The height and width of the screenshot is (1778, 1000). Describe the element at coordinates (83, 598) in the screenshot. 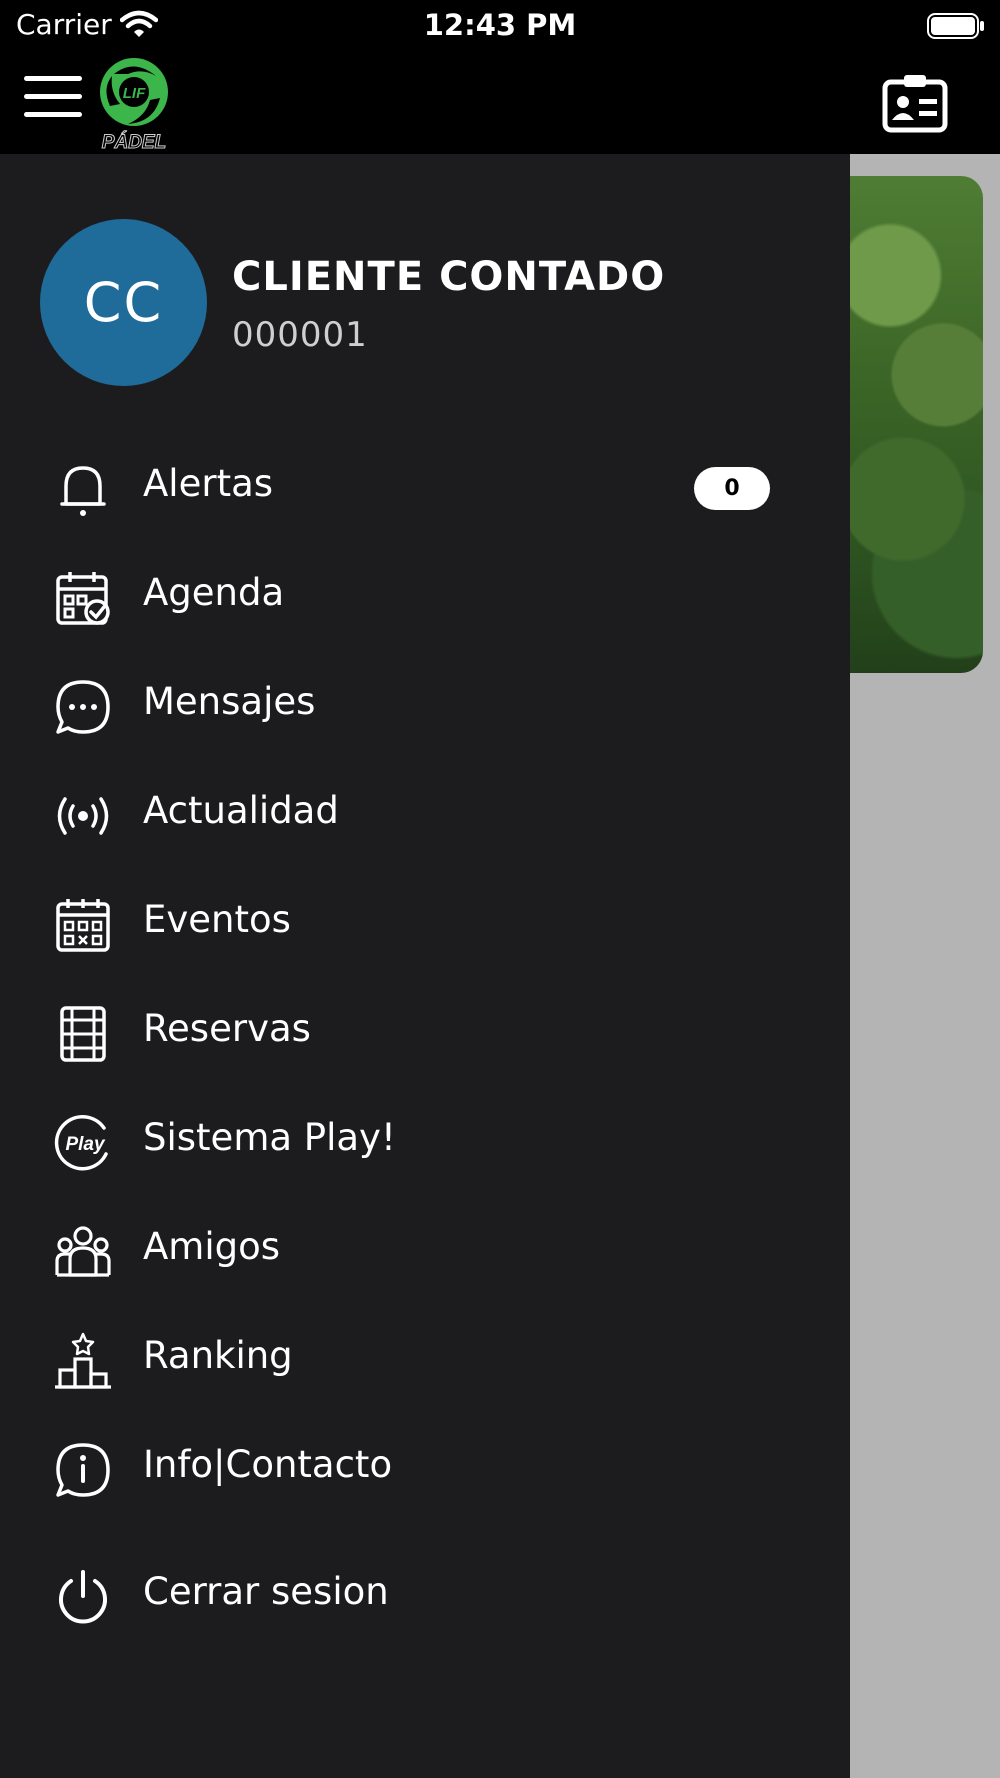

I see `calendar-check-icon` at that location.